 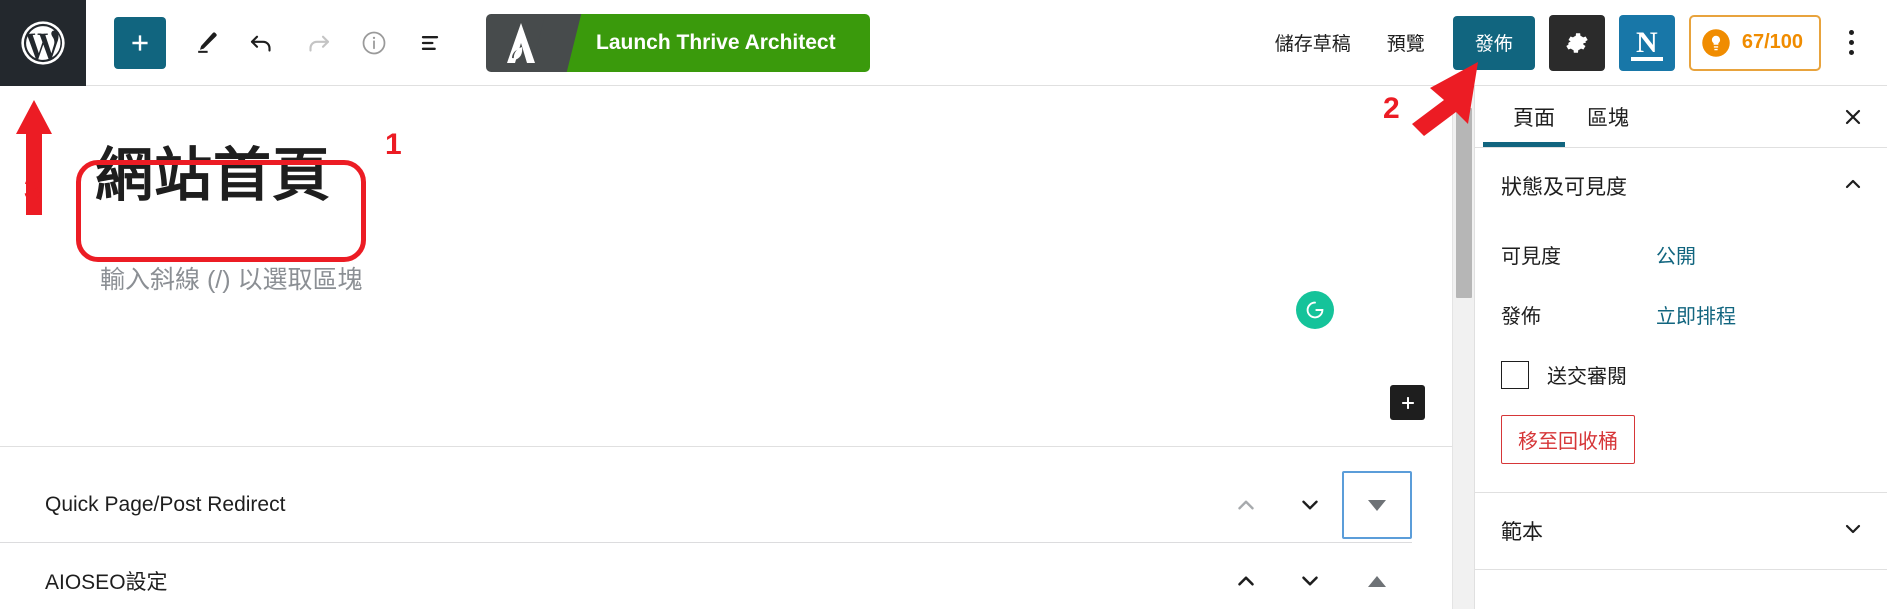 I want to click on metabox-aioseo-settings: AIOSEO設定, so click(x=706, y=576).